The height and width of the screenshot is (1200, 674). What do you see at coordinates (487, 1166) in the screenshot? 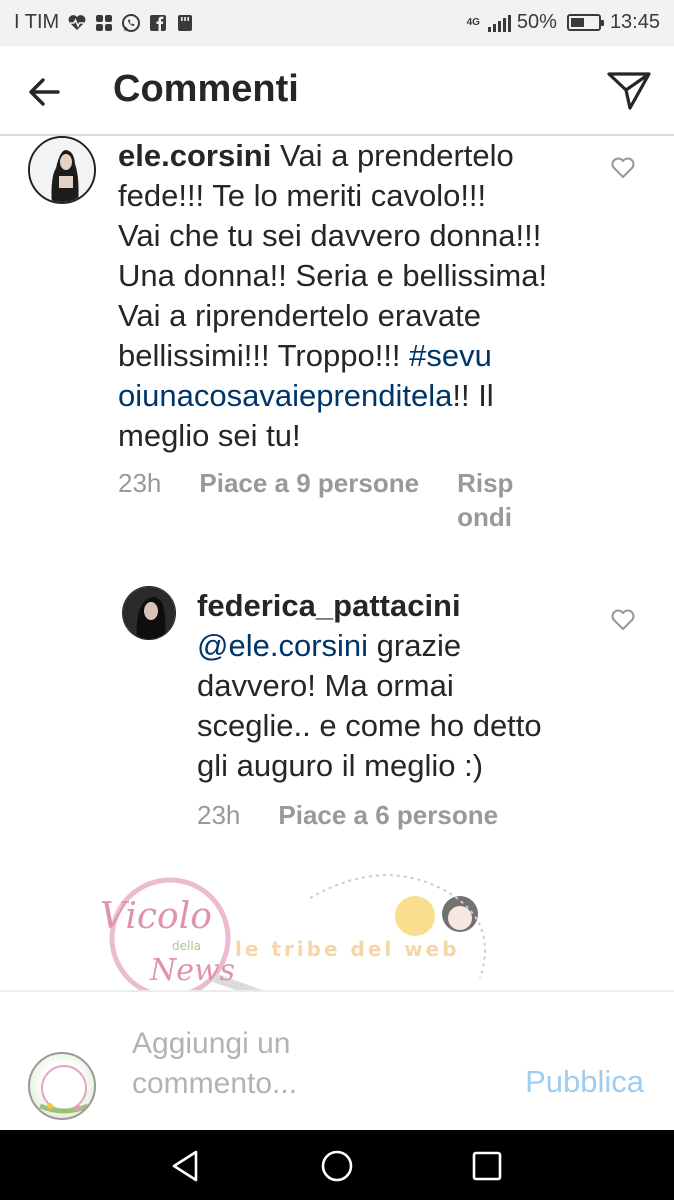
I see `nav-recents-icon` at bounding box center [487, 1166].